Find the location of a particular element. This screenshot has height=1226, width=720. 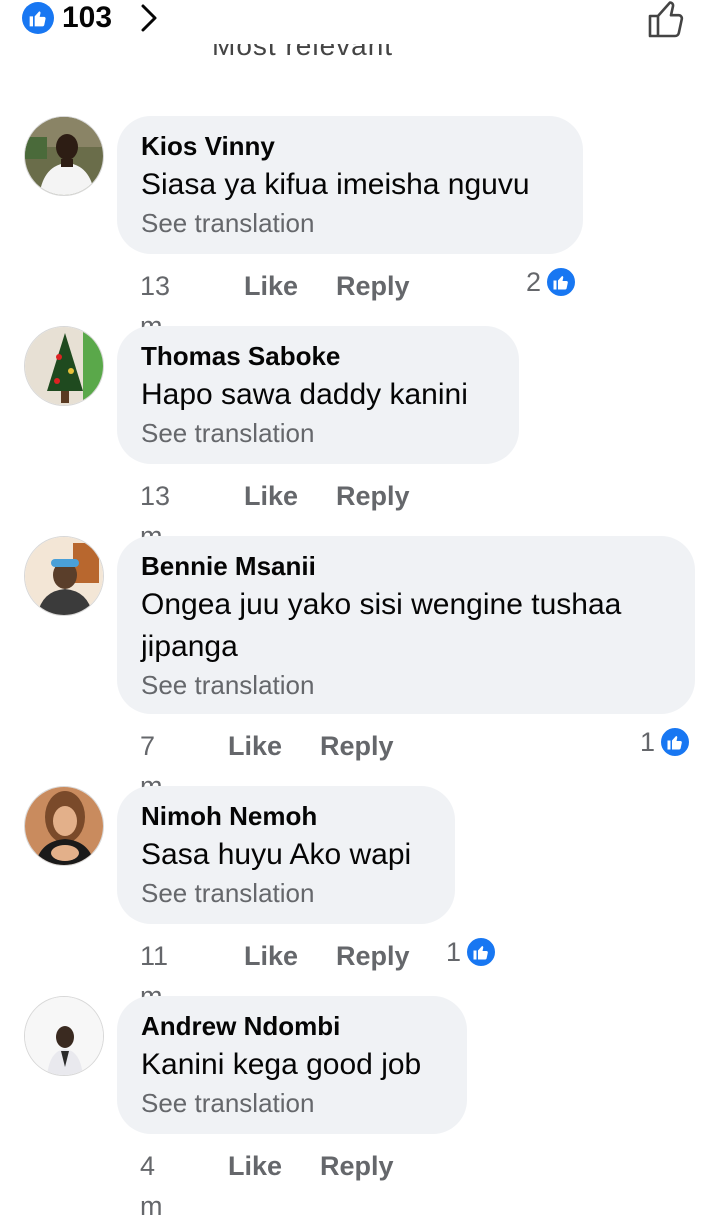

comment-author: Andrew Ndombi is located at coordinates (292, 1026).